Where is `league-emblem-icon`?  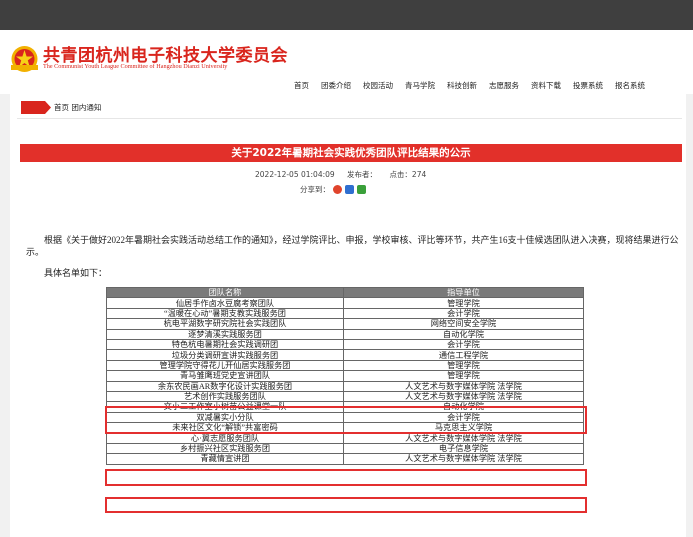
league-emblem-icon is located at coordinates (24, 59).